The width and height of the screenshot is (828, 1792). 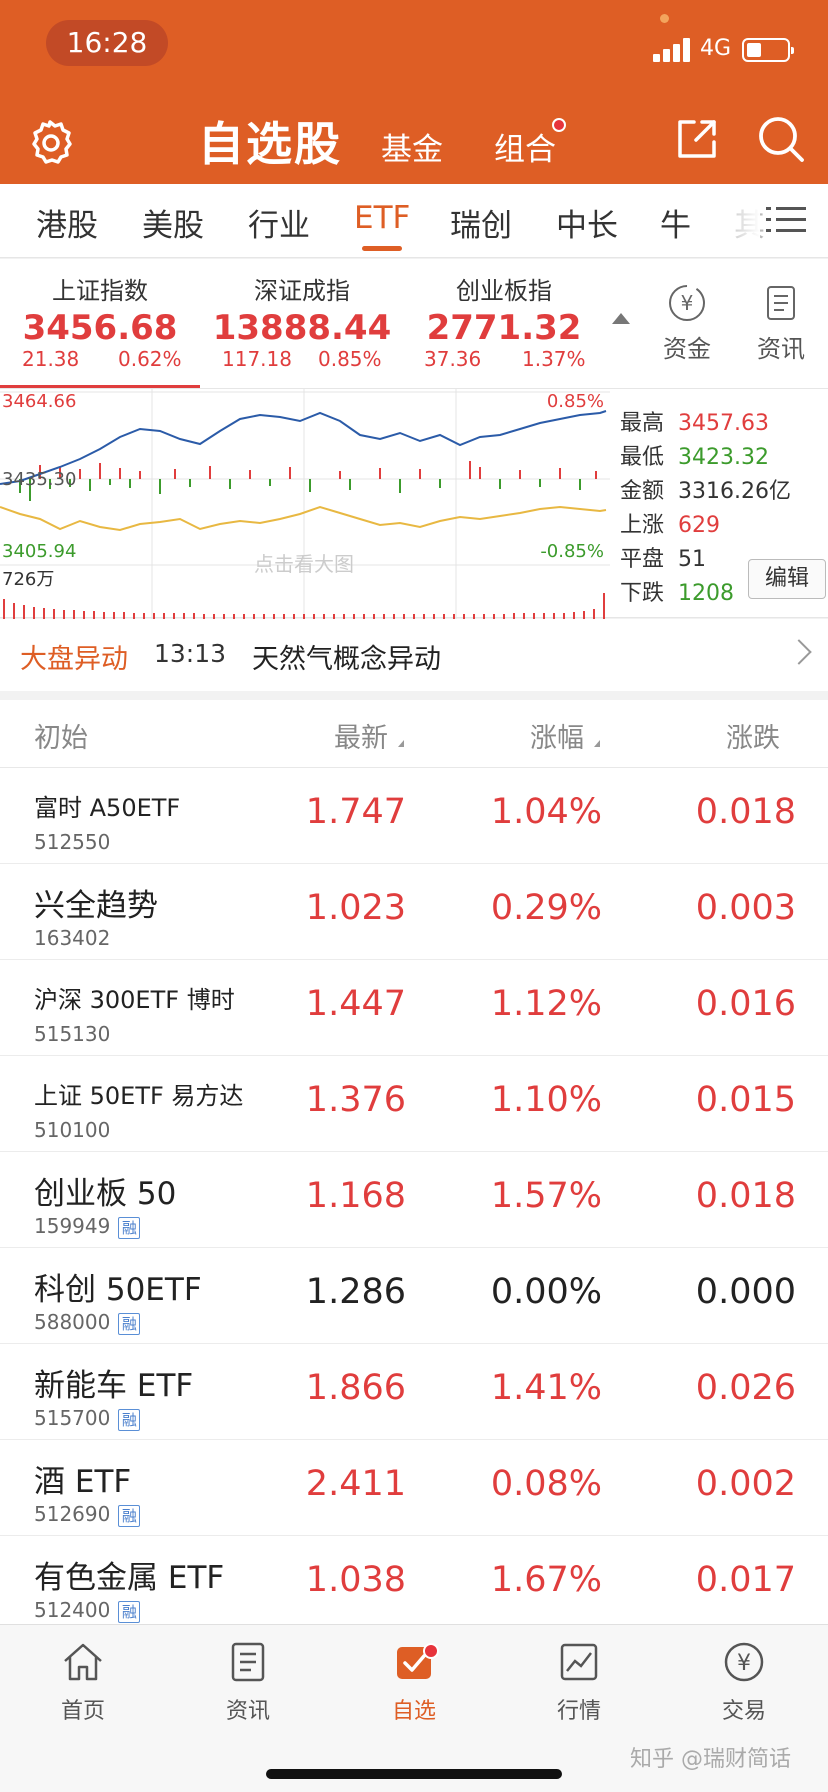 I want to click on table-row: 酒 ETF 512690 融 2.411 0.08% 0.002, so click(x=414, y=1488).